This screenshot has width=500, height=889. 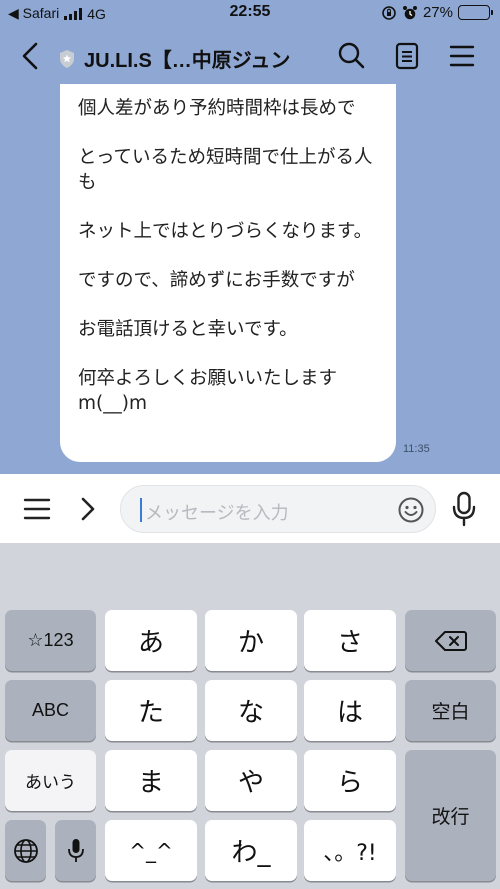 What do you see at coordinates (50, 780) in the screenshot?
I see `key-kana-mode: あいう` at bounding box center [50, 780].